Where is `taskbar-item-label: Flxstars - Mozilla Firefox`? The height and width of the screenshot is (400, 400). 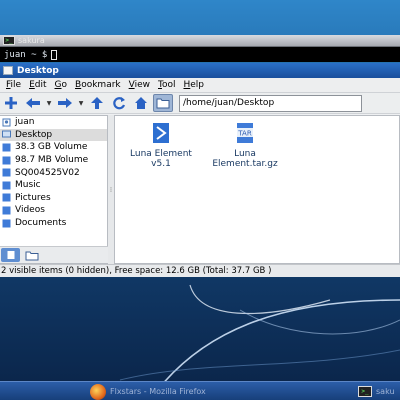
taskbar-item-label: Flxstars - Mozilla Firefox is located at coordinates (158, 391).